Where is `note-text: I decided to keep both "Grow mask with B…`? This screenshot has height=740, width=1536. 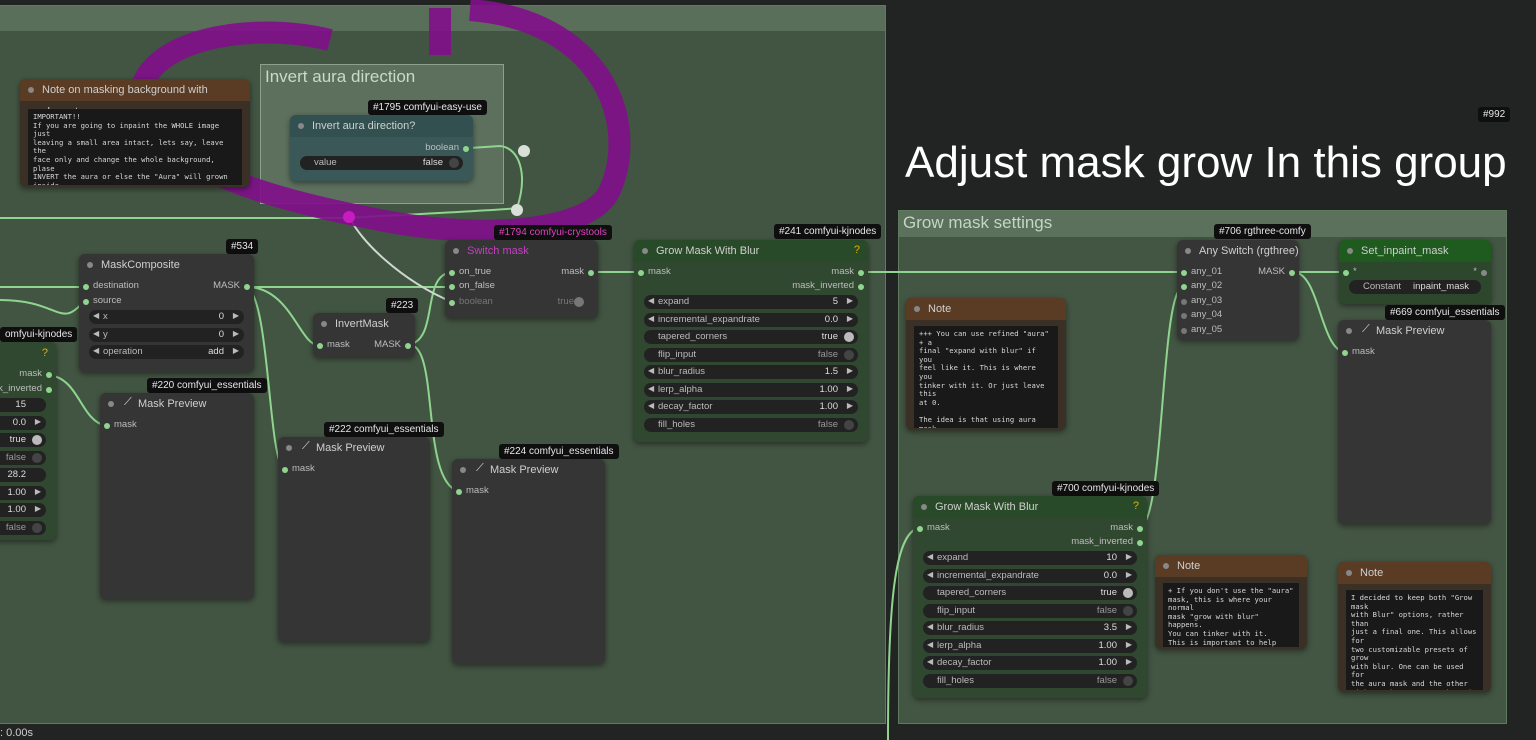
note-text: I decided to keep both "Grow mask with B… is located at coordinates (1414, 640).